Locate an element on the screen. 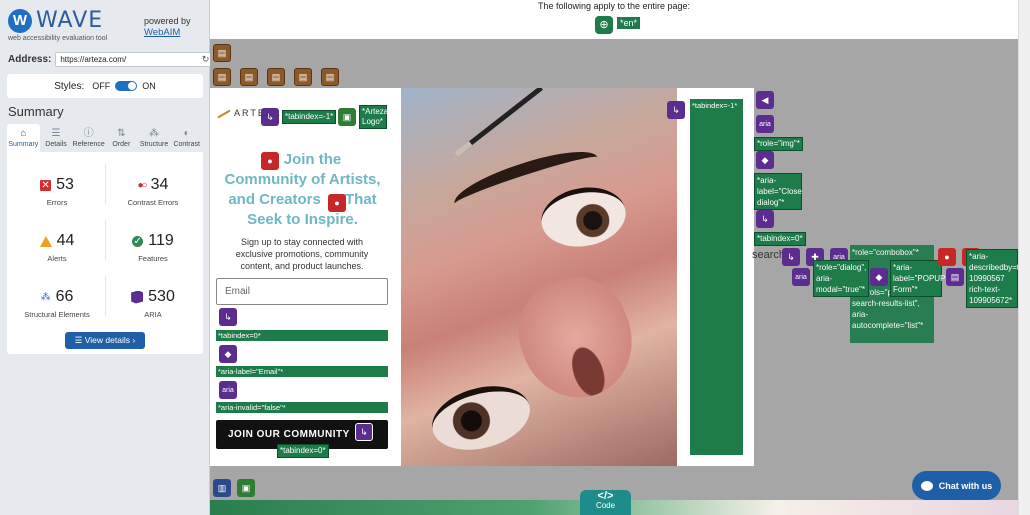  chat-label: Chat with us is located at coordinates (965, 485).